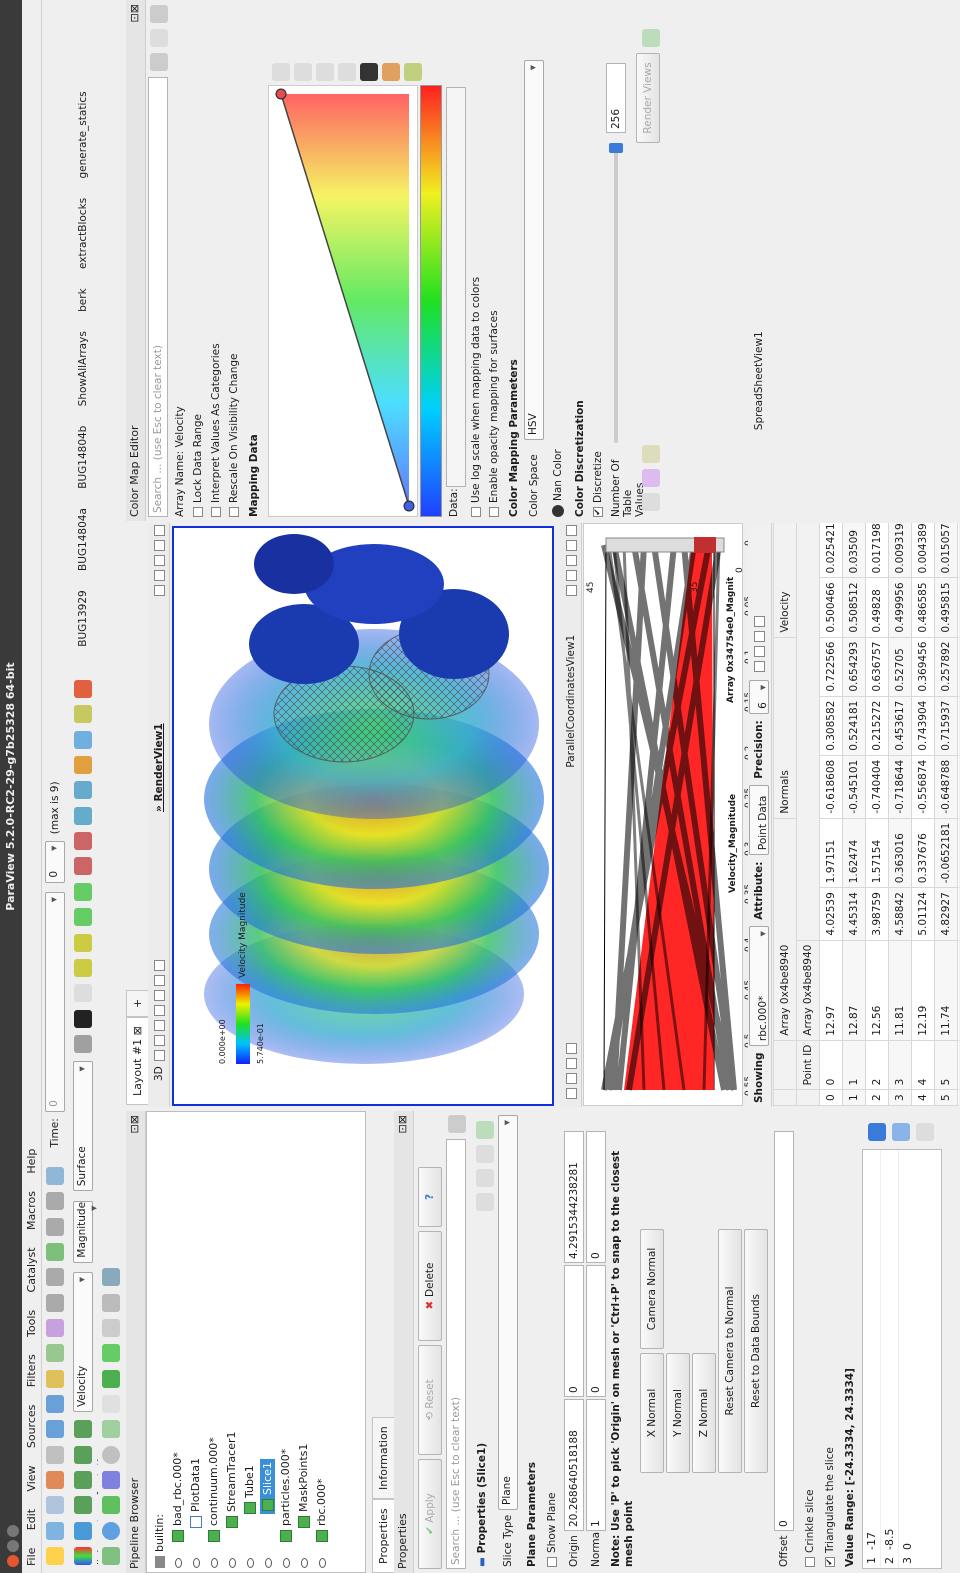 The image size is (960, 1573). Describe the element at coordinates (705, 545) in the screenshot. I see `axis-brush-selection` at that location.